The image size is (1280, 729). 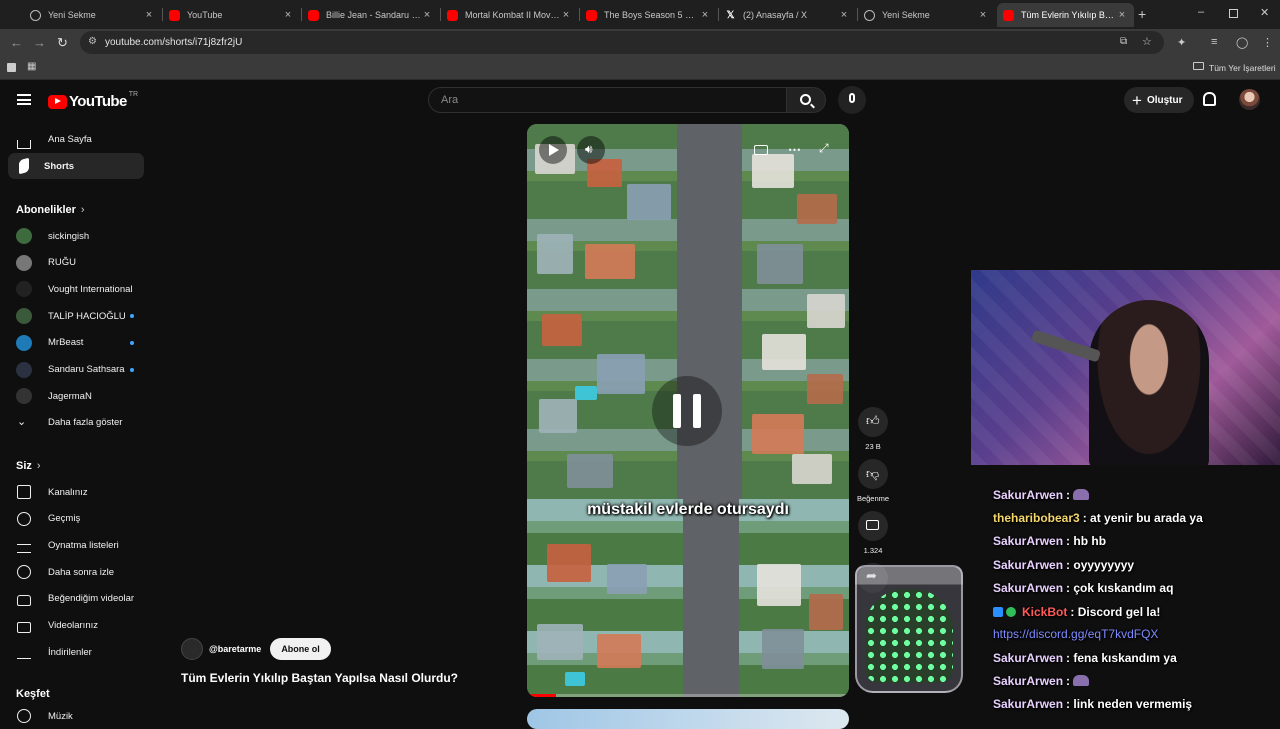 I want to click on hamburger-menu-icon, so click(x=24, y=99).